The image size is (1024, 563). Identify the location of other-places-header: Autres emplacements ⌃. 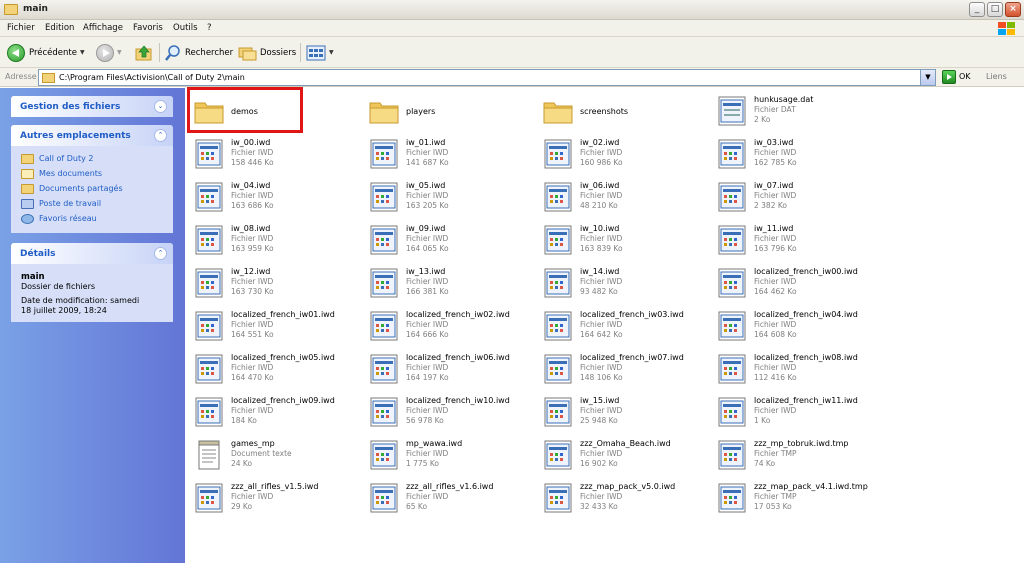
(92, 135).